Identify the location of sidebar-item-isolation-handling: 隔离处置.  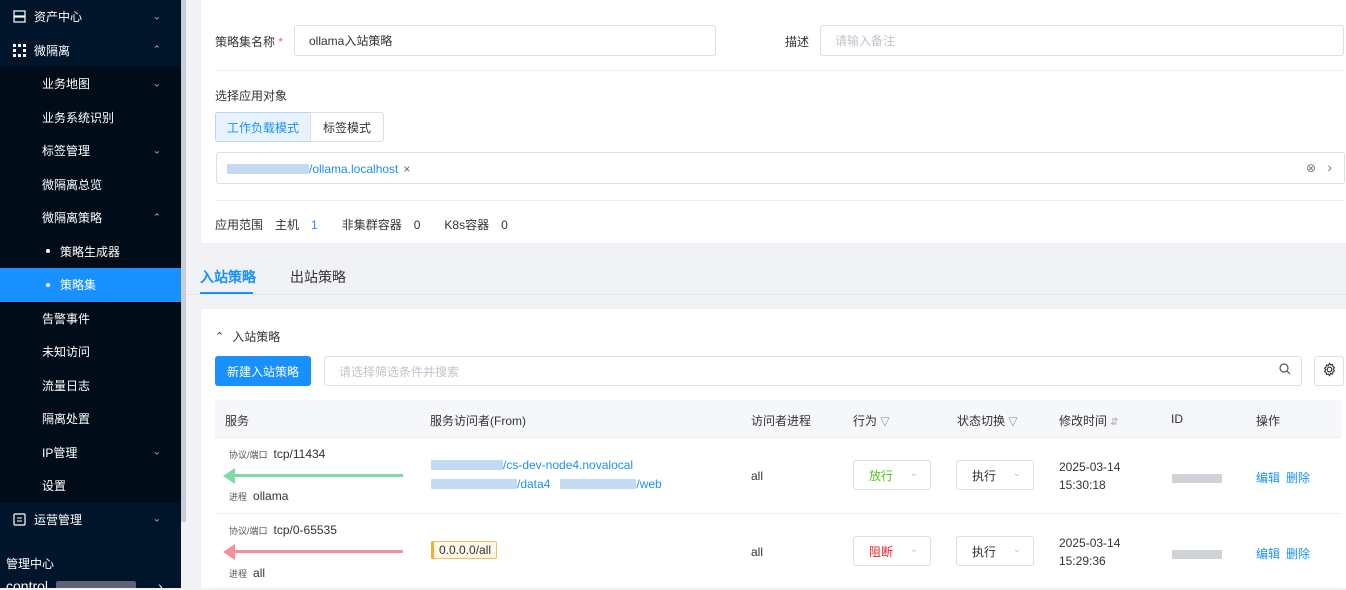
(90, 419).